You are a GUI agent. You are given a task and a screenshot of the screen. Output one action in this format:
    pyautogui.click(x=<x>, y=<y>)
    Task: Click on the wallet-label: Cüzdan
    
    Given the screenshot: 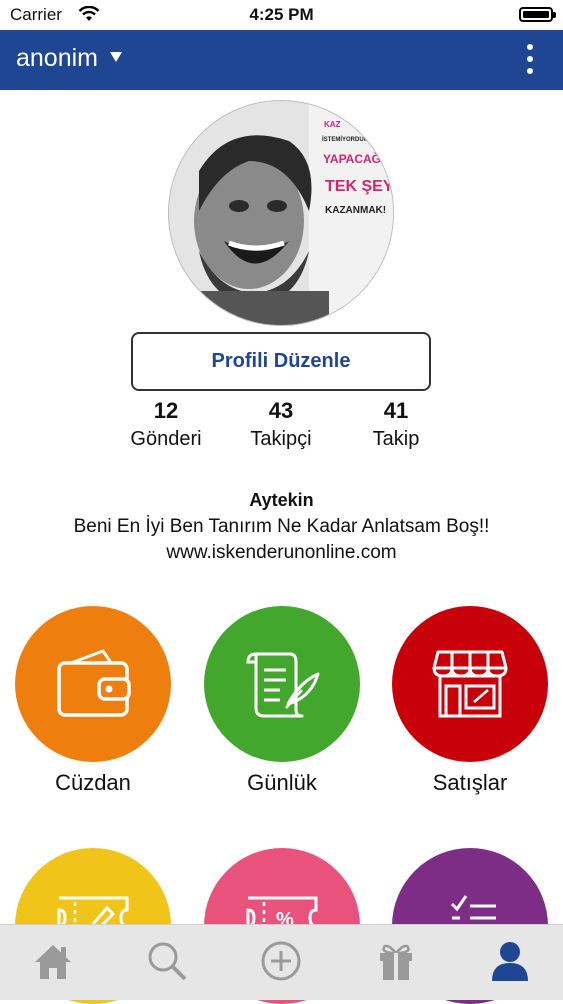 What is the action you would take?
    pyautogui.click(x=93, y=782)
    